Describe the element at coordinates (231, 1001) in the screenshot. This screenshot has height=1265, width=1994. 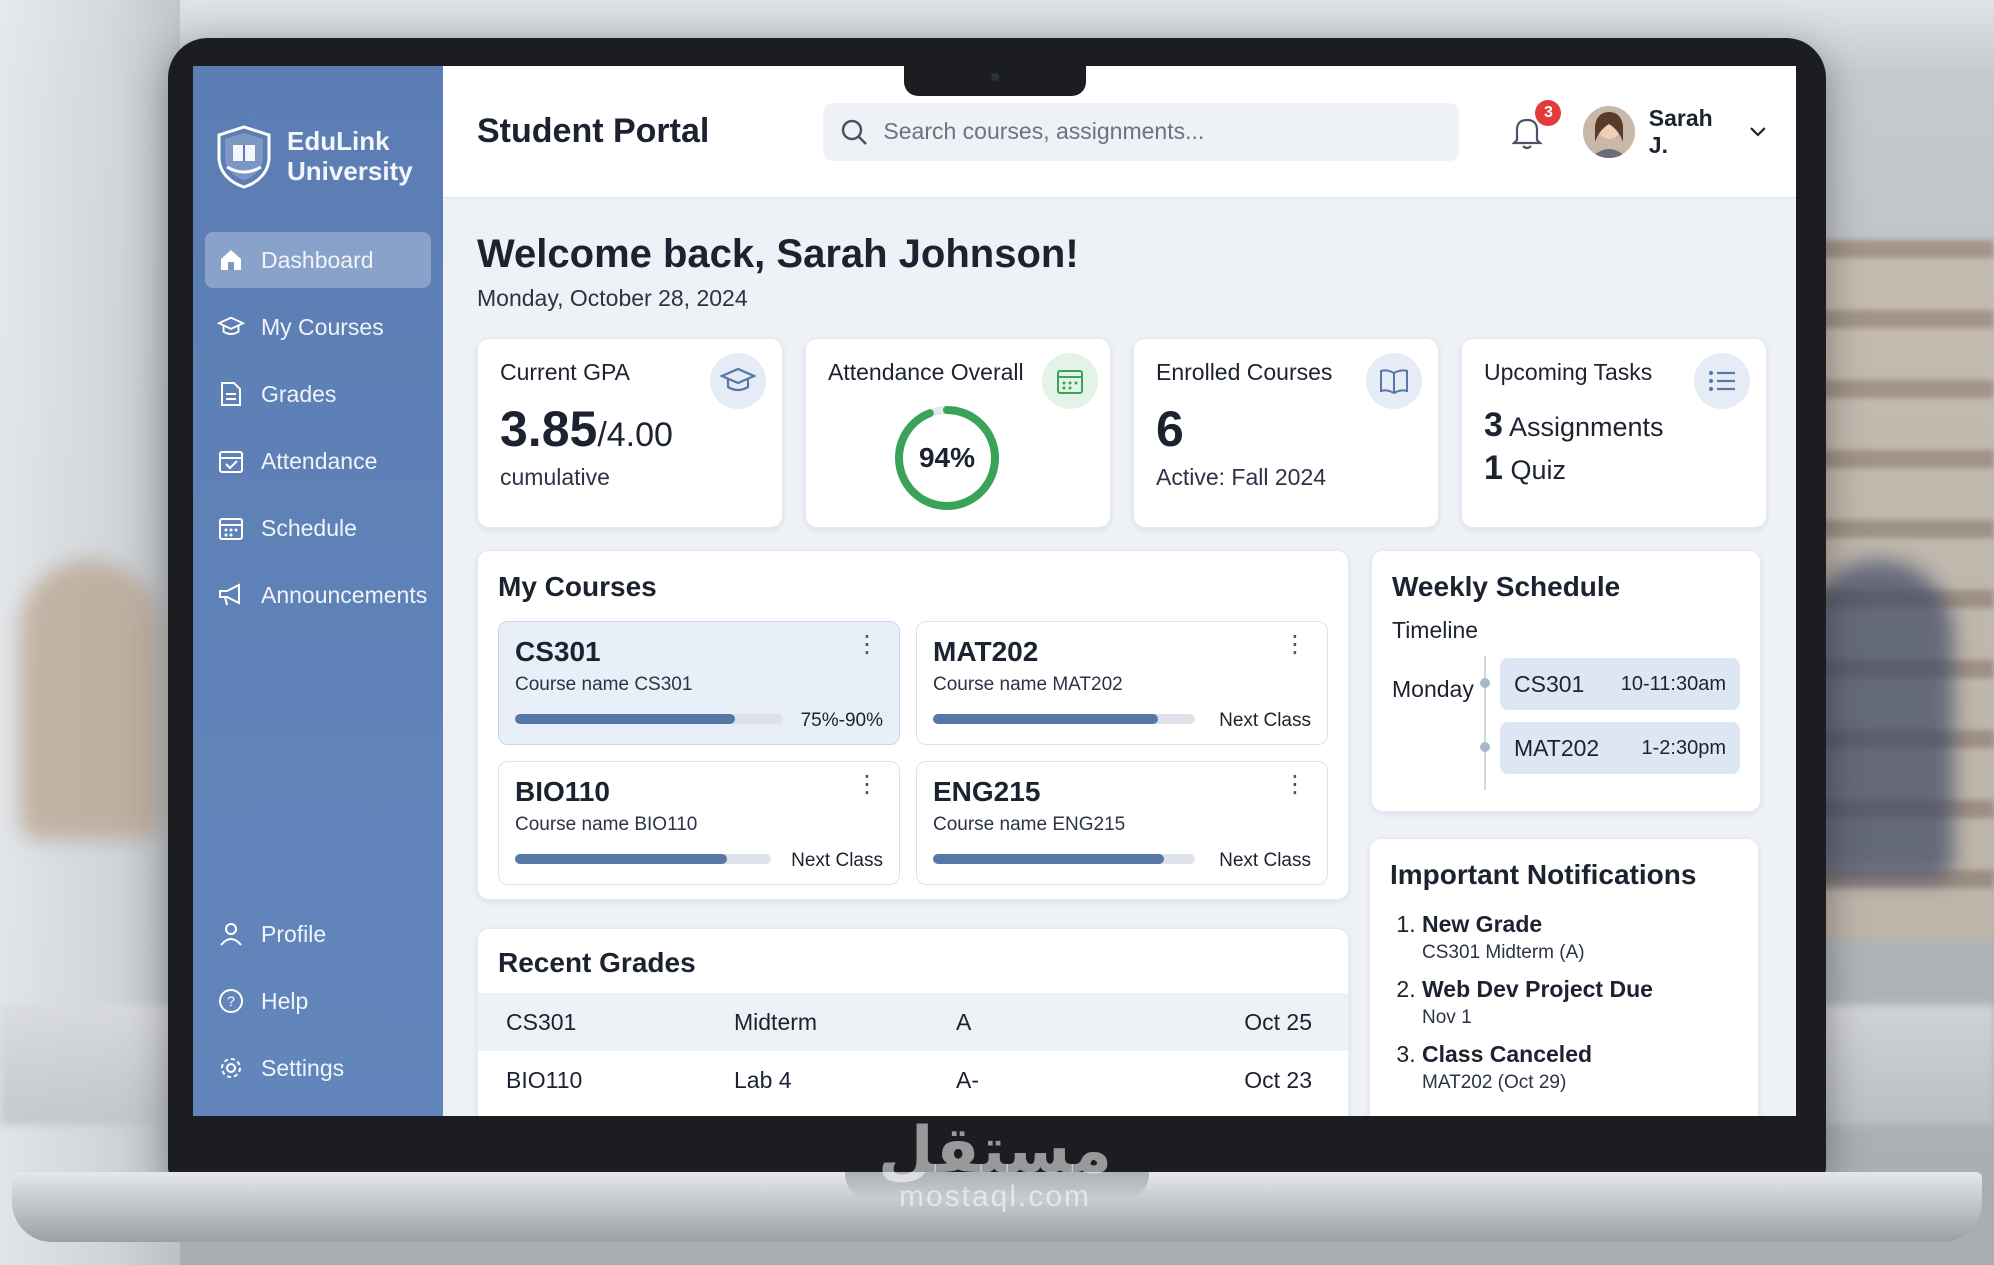
I see `help-icon: ?` at that location.